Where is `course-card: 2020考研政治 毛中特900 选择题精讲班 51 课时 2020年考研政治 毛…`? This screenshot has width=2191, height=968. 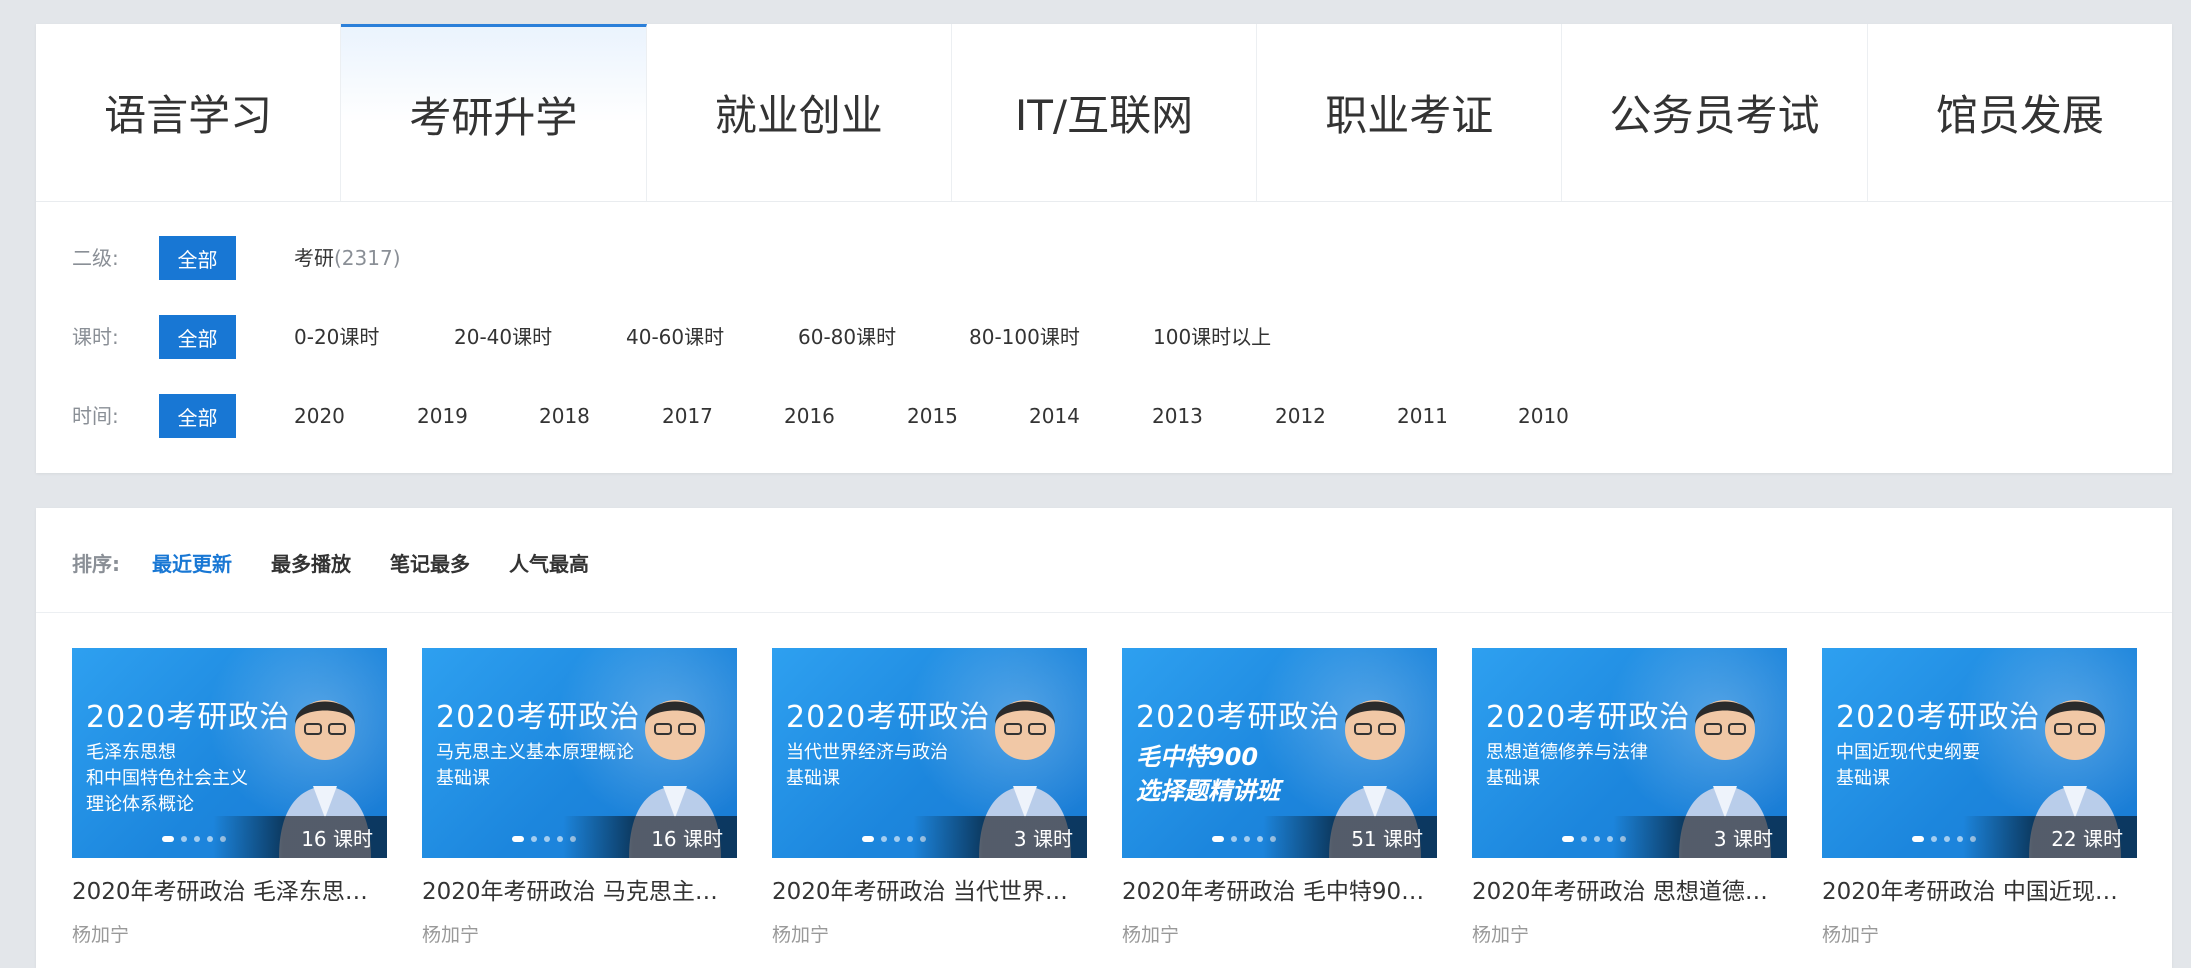 course-card: 2020考研政治 毛中特900 选择题精讲班 51 课时 2020年考研政治 毛… is located at coordinates (1279, 797).